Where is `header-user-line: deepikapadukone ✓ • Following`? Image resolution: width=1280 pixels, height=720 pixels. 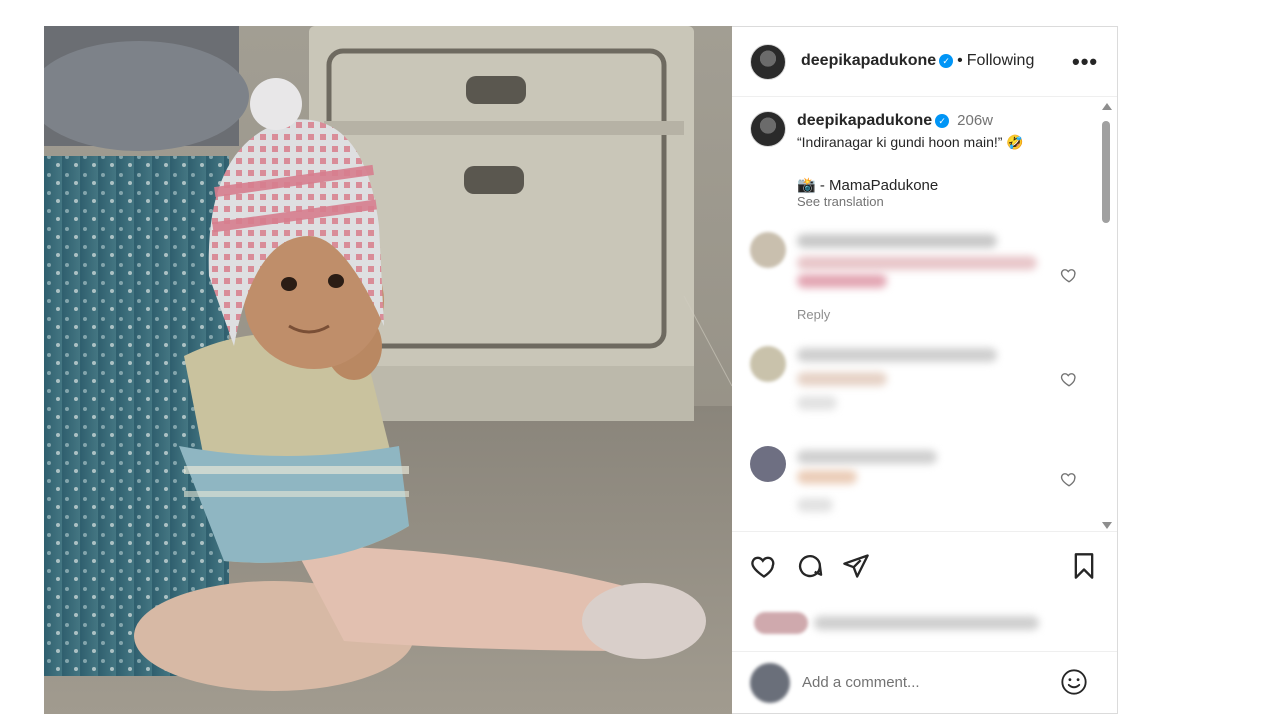
header-user-line: deepikapadukone ✓ • Following is located at coordinates (917, 61).